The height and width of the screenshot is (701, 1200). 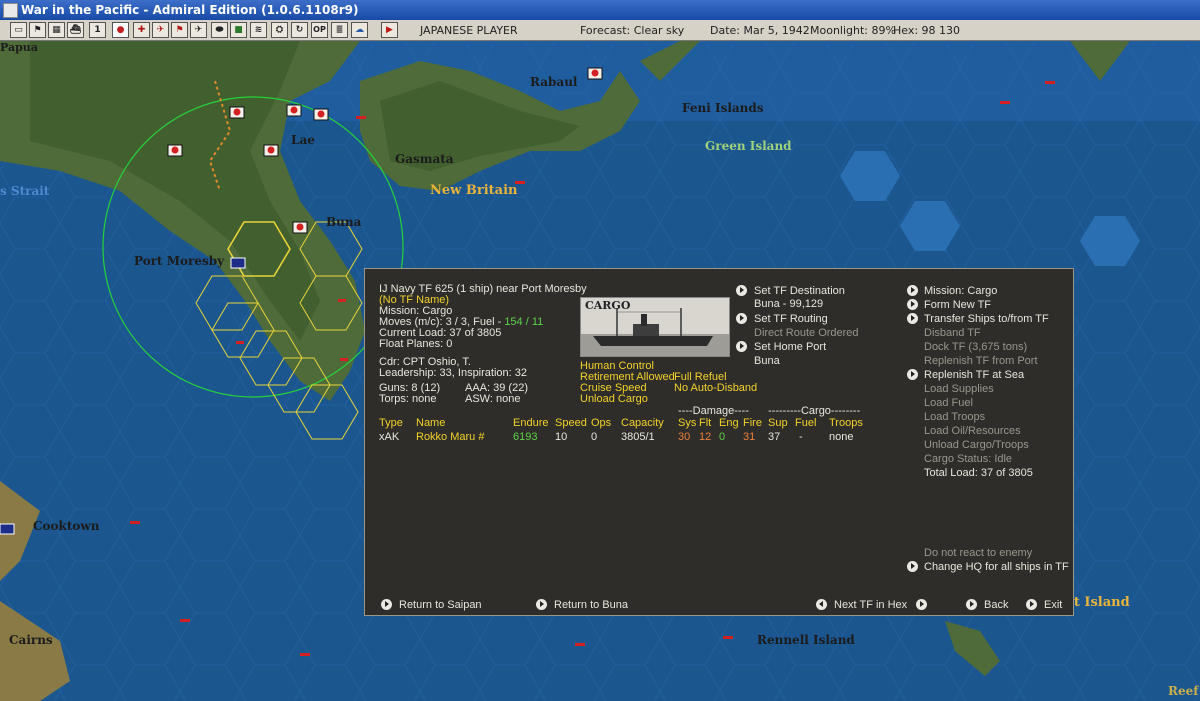 I want to click on next-tf-icon, so click(x=921, y=604).